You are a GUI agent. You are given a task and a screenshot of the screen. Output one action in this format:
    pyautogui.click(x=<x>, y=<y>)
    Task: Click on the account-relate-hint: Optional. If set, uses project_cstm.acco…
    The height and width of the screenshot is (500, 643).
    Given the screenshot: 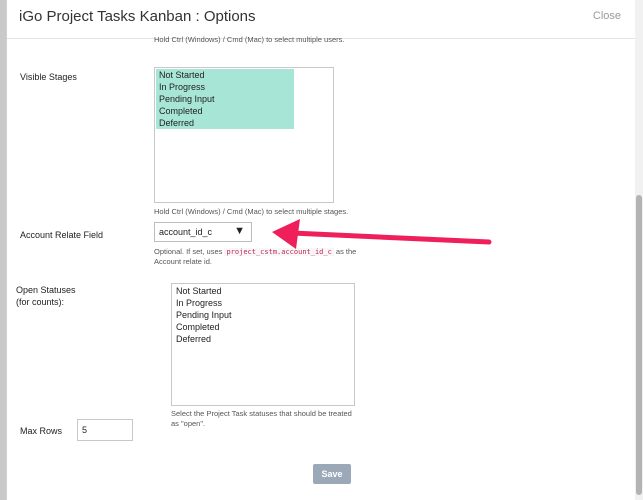 What is the action you would take?
    pyautogui.click(x=255, y=257)
    